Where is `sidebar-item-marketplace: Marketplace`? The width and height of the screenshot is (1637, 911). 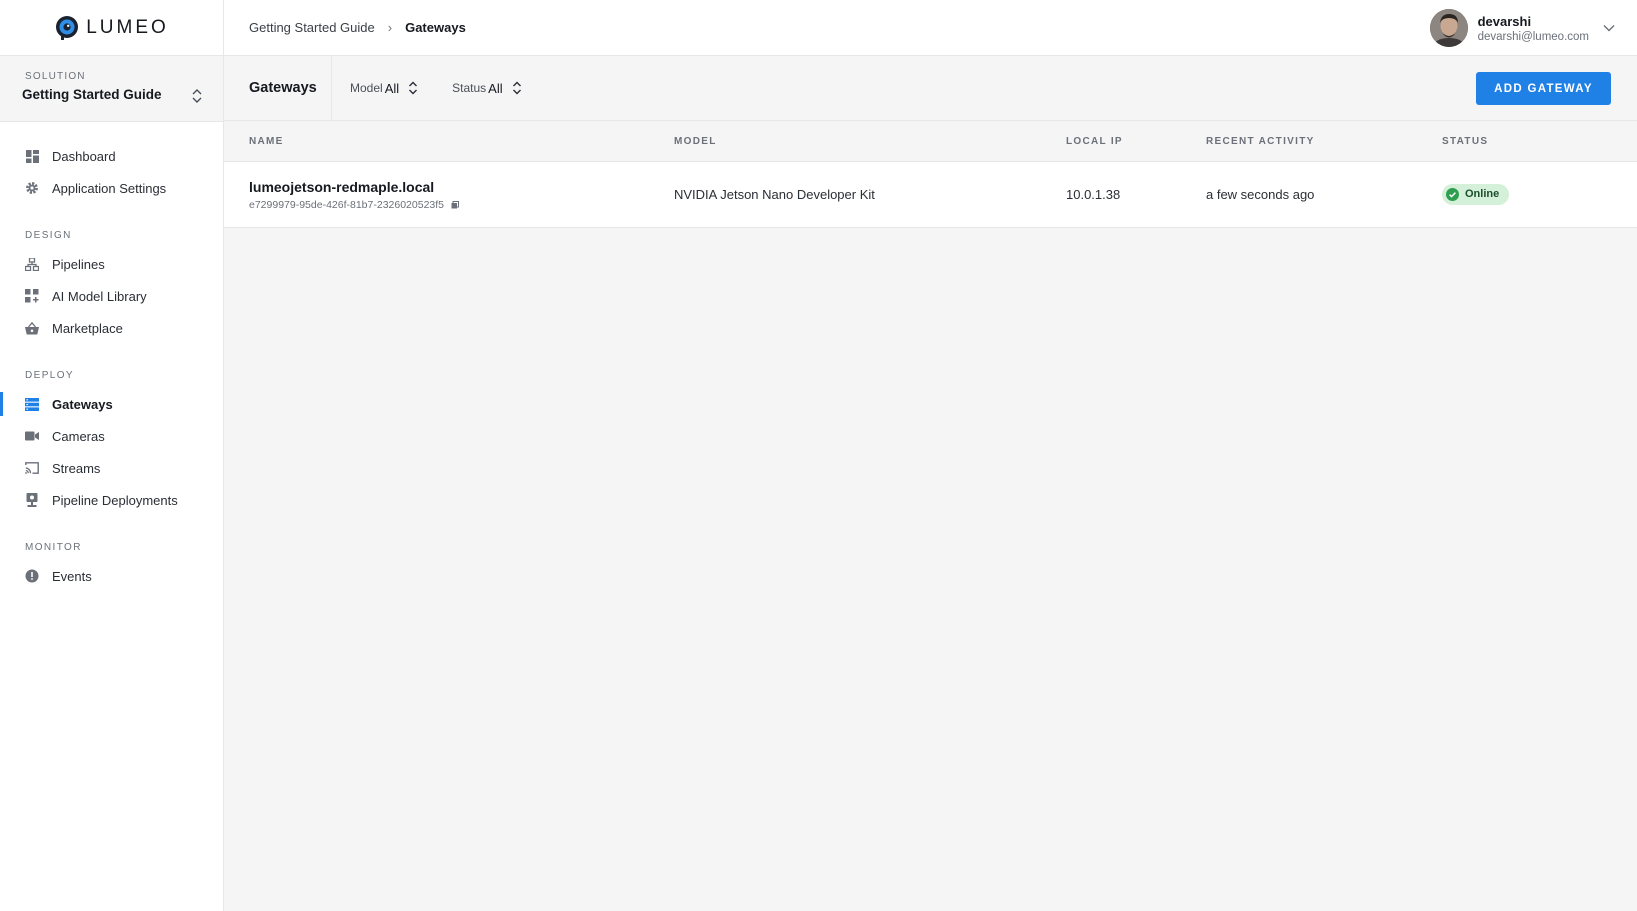 sidebar-item-marketplace: Marketplace is located at coordinates (111, 328).